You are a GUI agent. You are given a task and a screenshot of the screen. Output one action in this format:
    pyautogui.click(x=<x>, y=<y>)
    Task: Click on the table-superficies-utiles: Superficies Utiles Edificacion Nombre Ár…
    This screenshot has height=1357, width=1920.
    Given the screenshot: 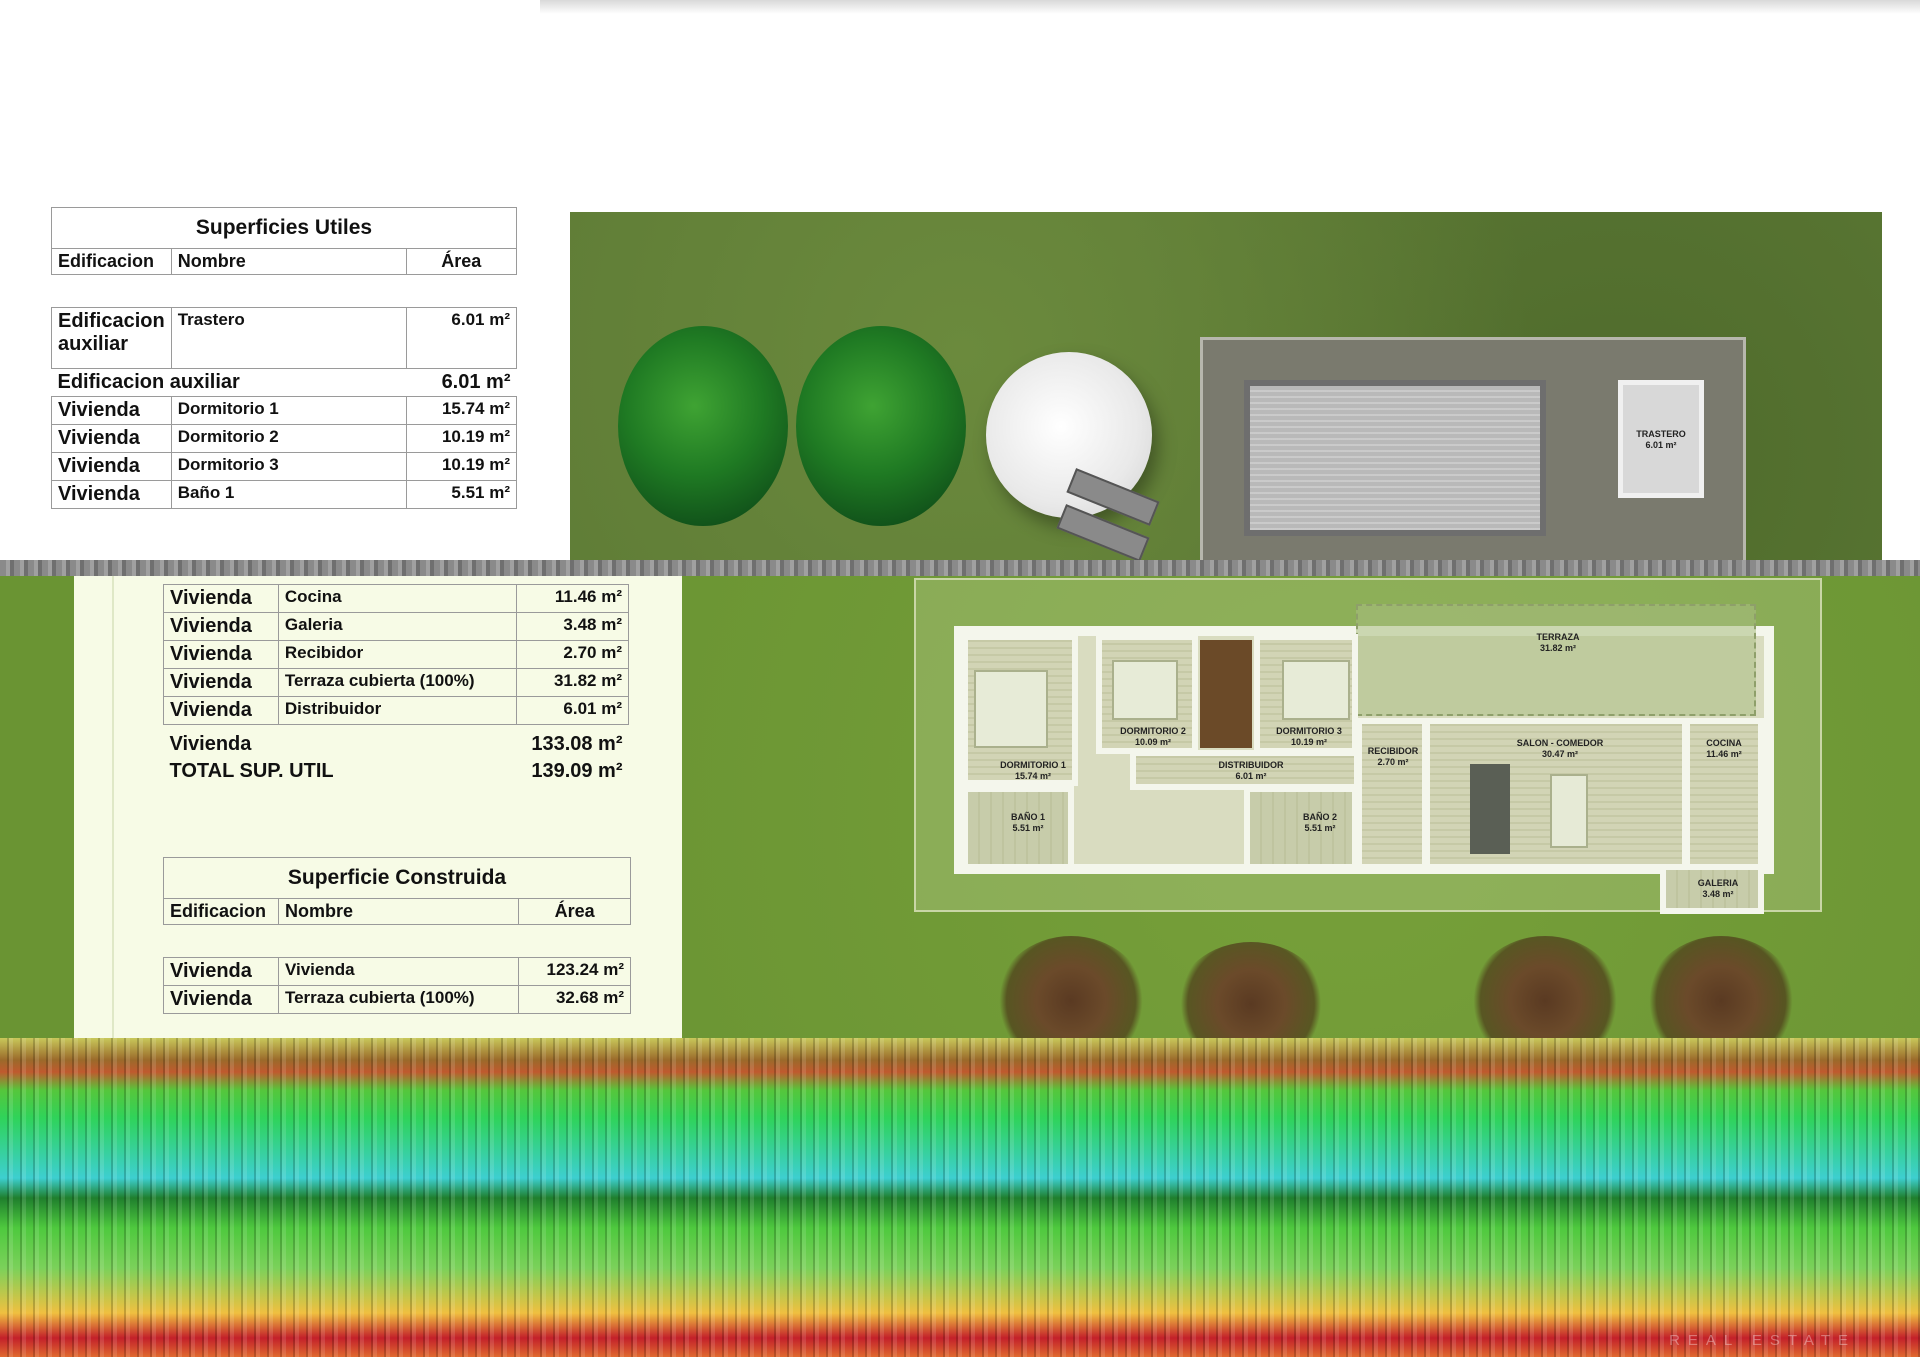 What is the action you would take?
    pyautogui.click(x=284, y=358)
    